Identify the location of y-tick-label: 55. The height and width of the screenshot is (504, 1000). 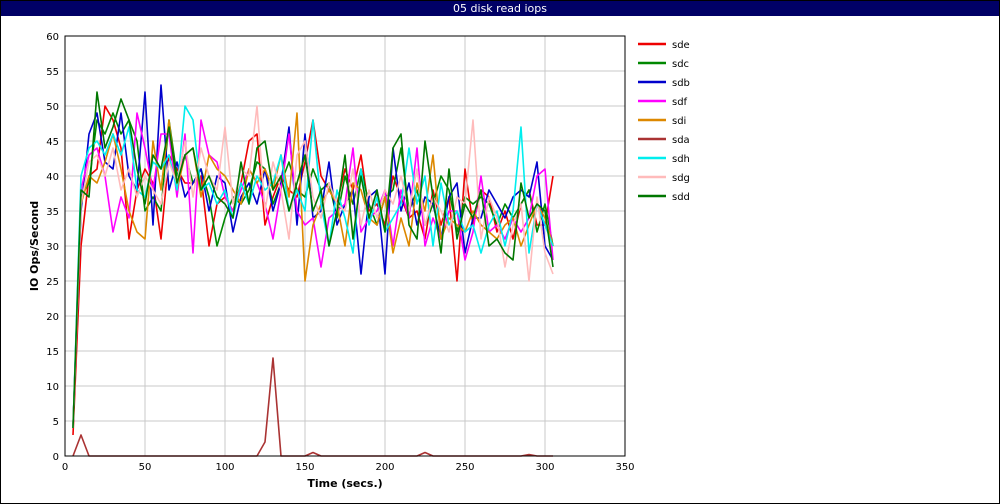
(52, 72).